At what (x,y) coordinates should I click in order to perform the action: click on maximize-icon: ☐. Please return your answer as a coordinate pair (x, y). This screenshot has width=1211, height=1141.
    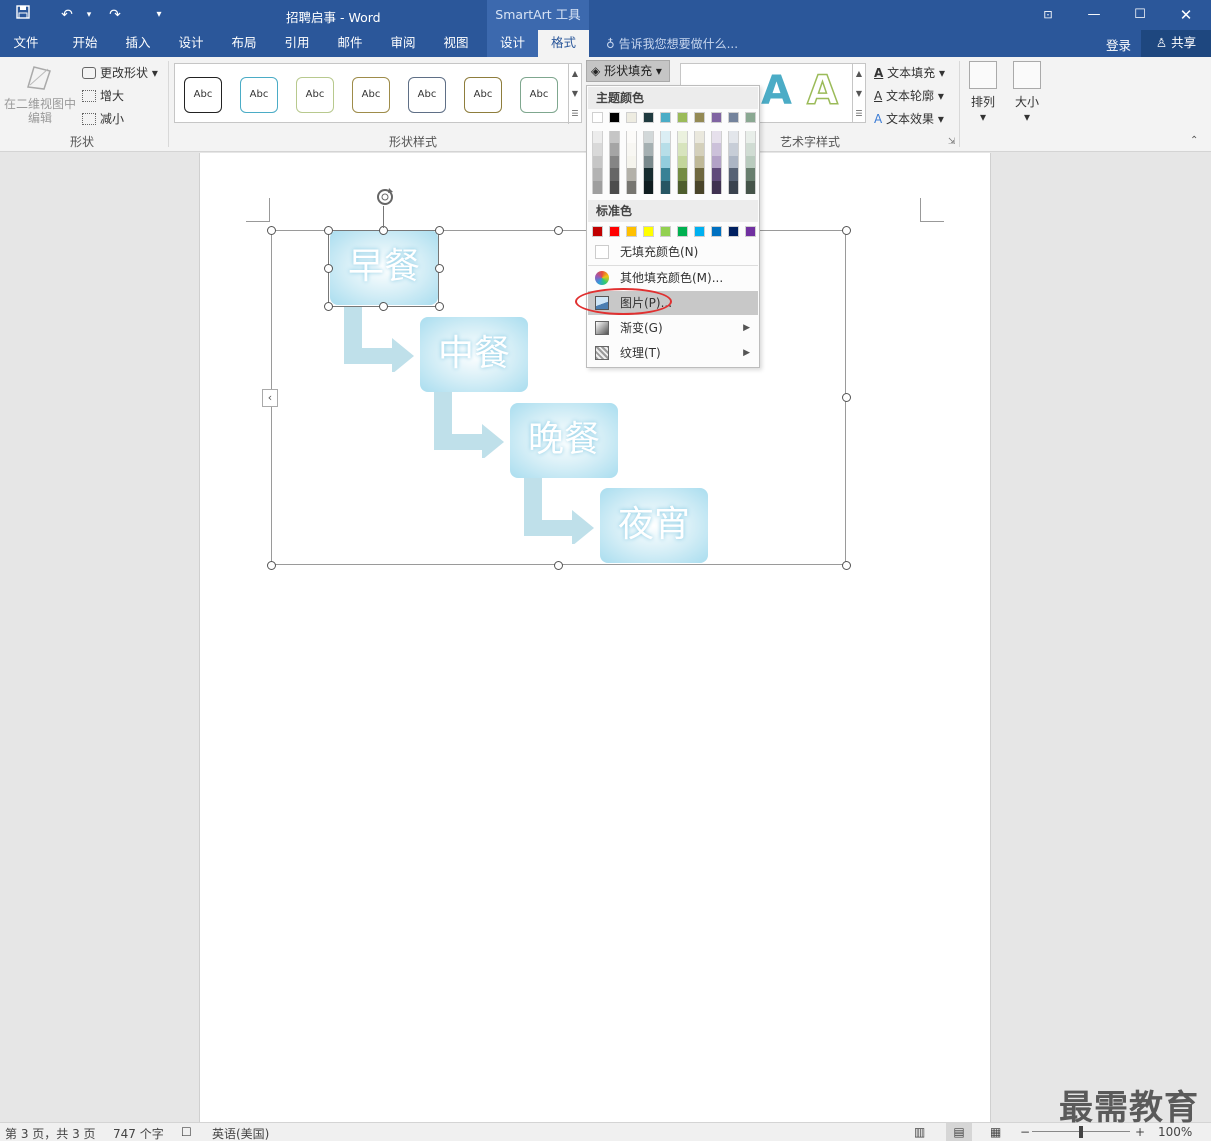
    Looking at the image, I should click on (1140, 15).